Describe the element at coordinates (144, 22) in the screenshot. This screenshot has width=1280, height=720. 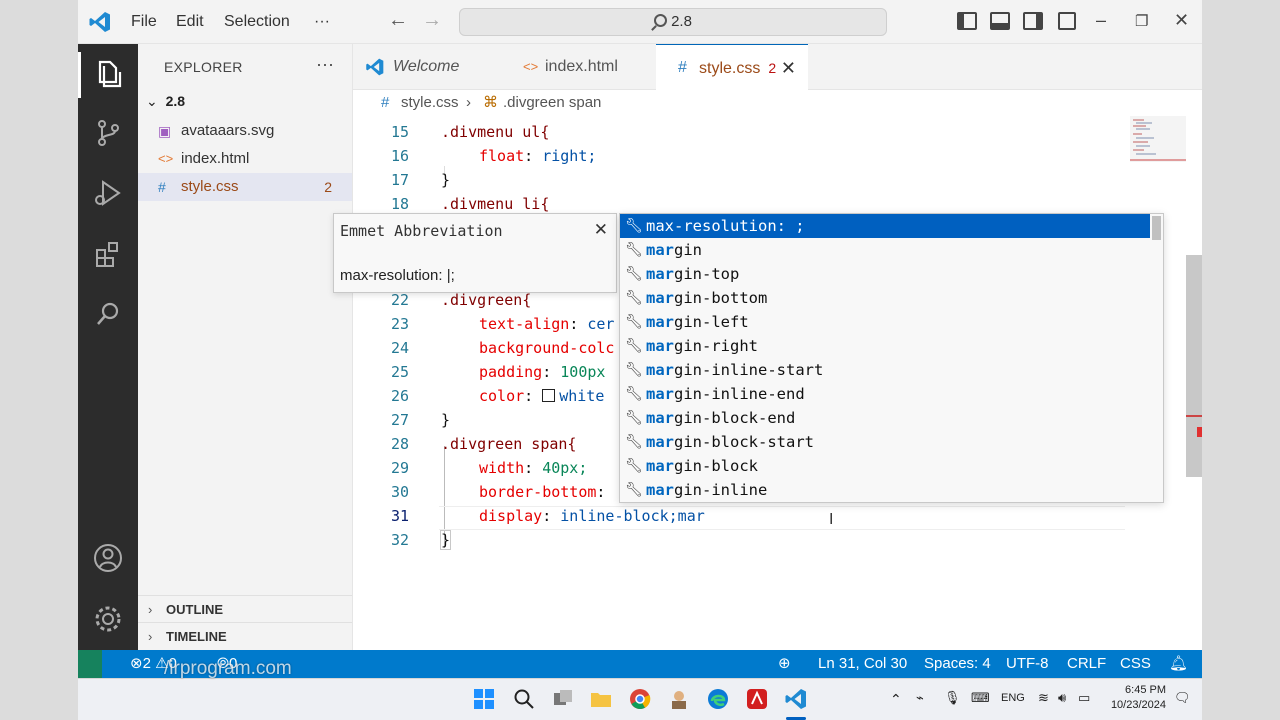
I see `menu-file: File` at that location.